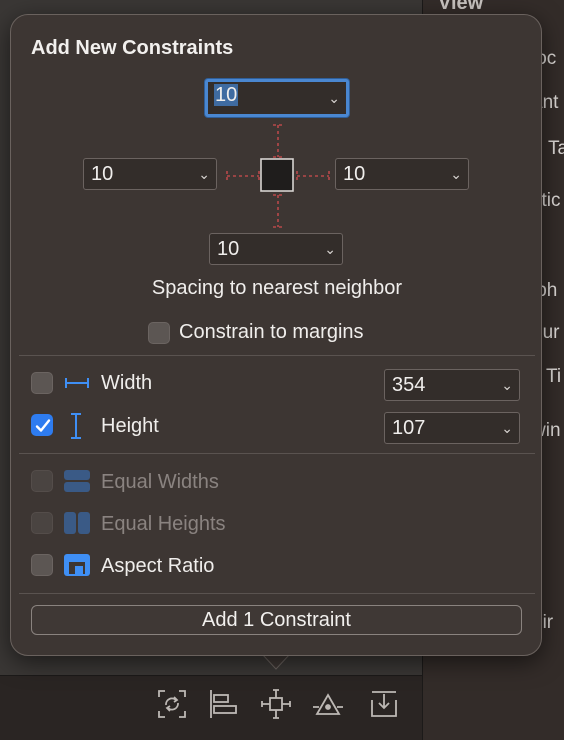  What do you see at coordinates (150, 174) in the screenshot?
I see `left-spacing-field: 10 ⌄` at bounding box center [150, 174].